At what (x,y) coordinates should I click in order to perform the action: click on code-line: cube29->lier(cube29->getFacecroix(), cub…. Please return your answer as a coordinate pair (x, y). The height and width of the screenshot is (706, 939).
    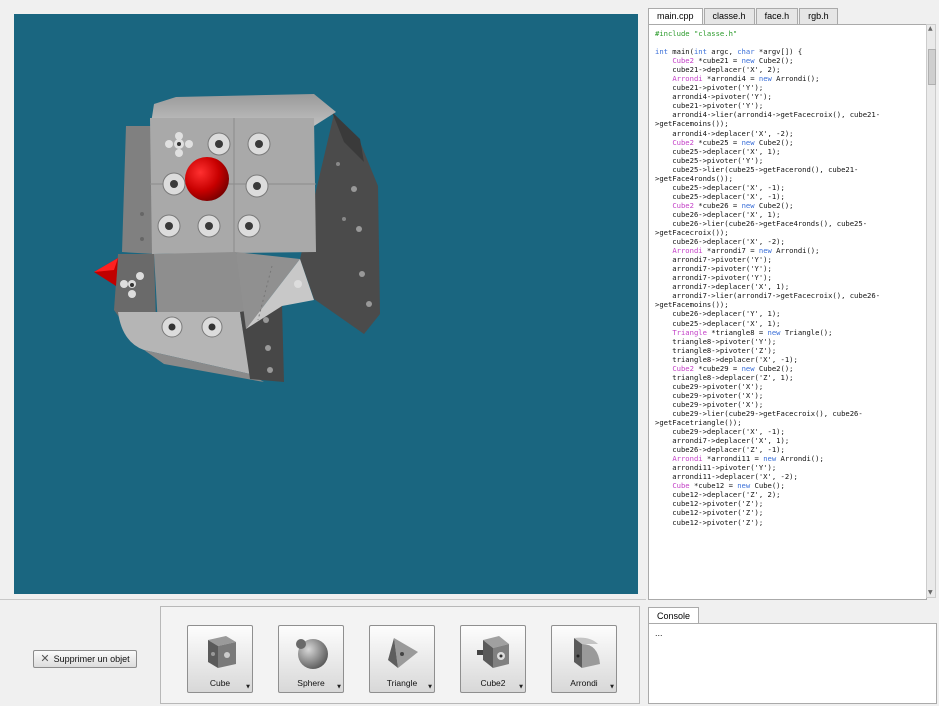
    Looking at the image, I should click on (790, 413).